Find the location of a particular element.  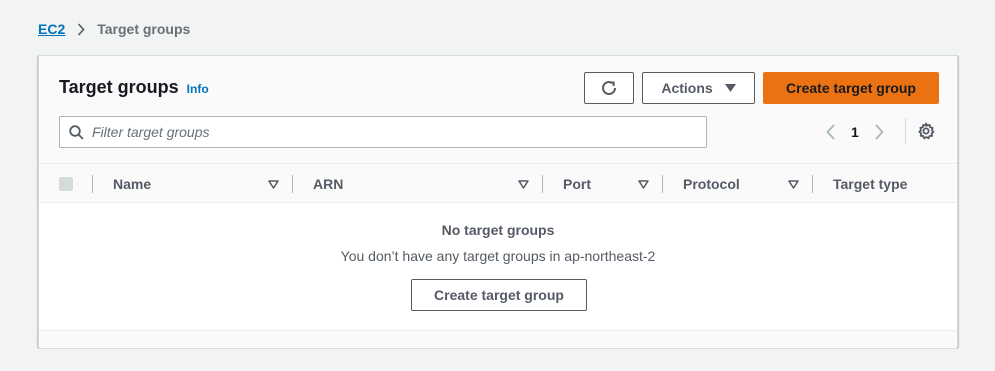

refresh-button is located at coordinates (609, 88).